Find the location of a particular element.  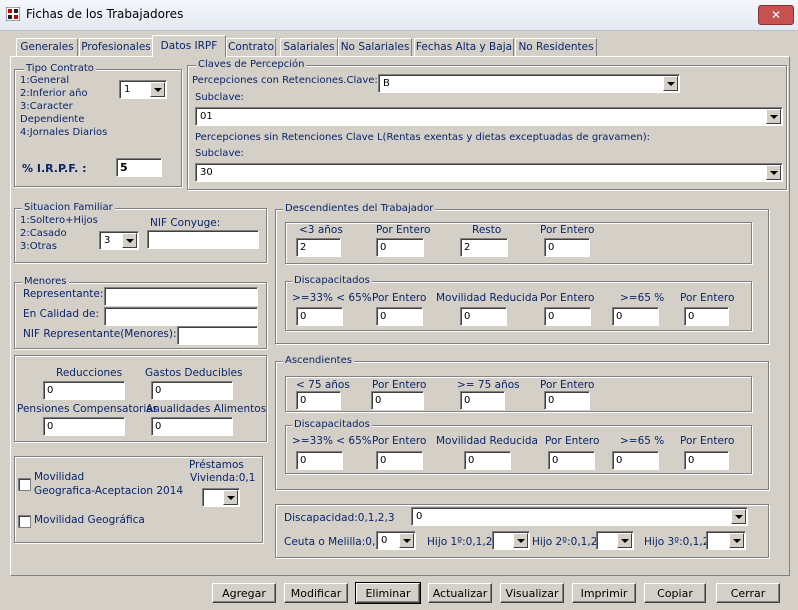

subclave1-select: 01 is located at coordinates (489, 116).